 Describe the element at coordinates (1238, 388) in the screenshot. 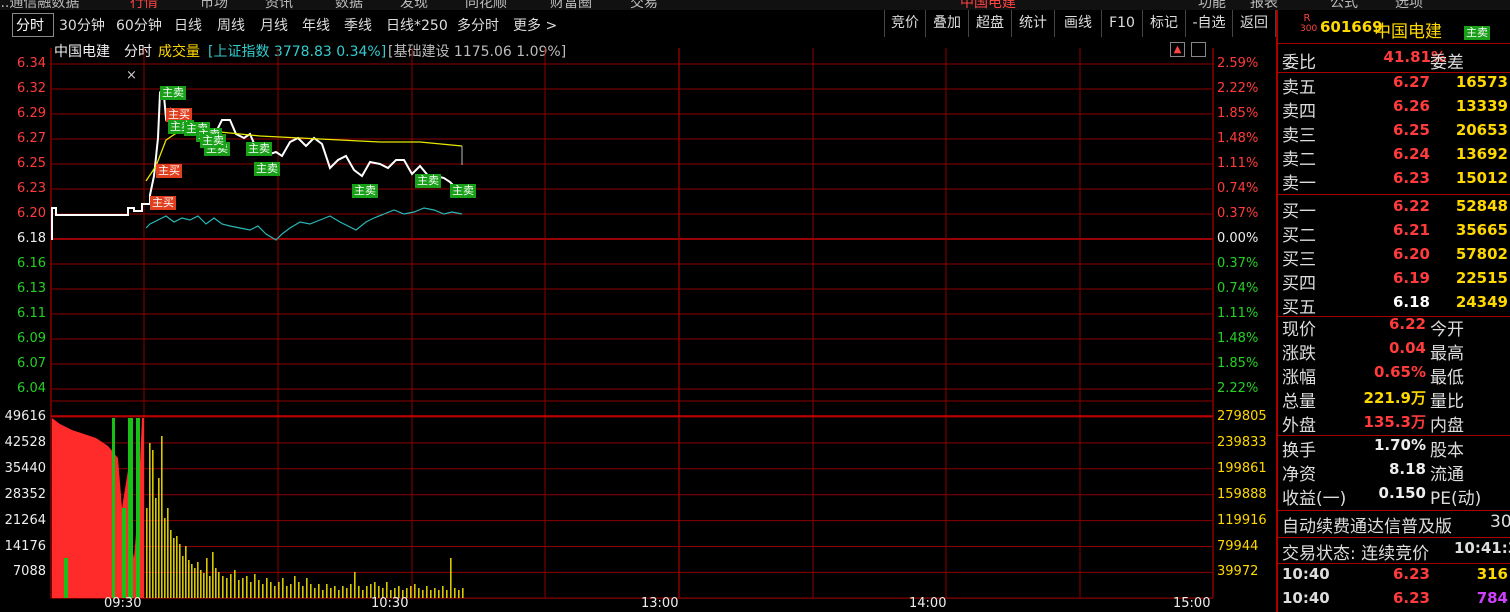

I see `pct-tick-label: 2.22%` at that location.